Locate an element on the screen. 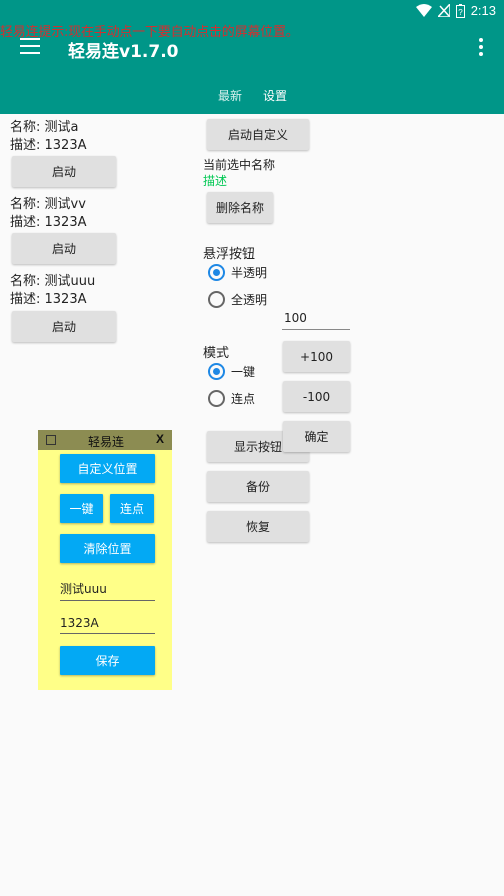 This screenshot has height=896, width=504. no-signal-icon is located at coordinates (443, 10).